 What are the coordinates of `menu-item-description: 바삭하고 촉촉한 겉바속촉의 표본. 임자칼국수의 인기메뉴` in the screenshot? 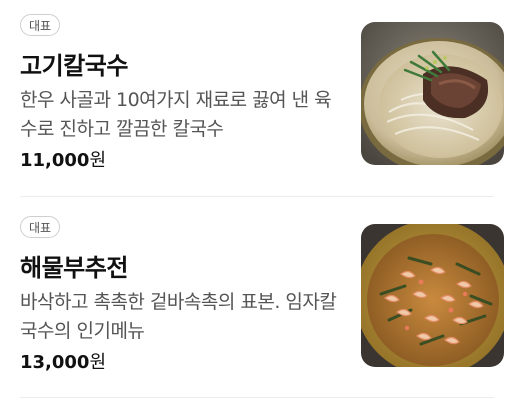 It's located at (178, 316).